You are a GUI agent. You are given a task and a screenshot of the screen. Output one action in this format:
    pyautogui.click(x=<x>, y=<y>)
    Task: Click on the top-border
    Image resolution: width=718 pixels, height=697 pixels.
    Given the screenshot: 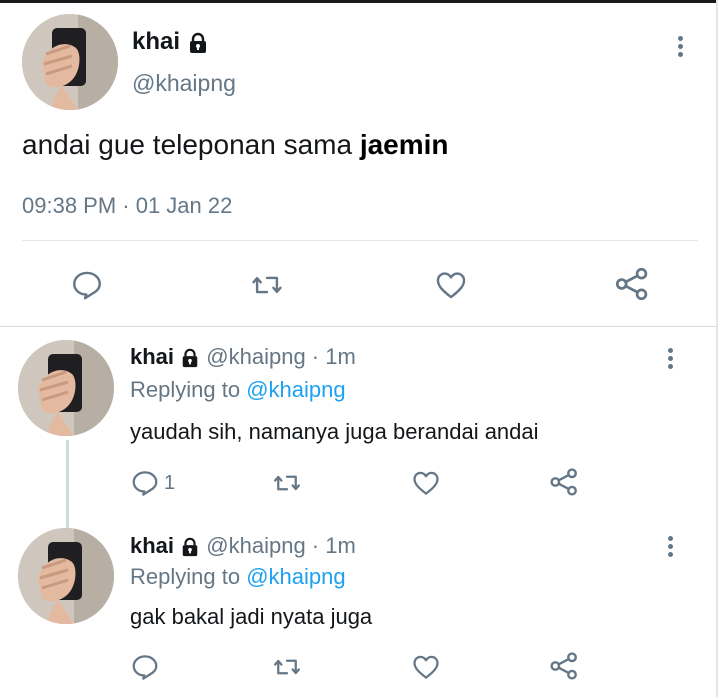 What is the action you would take?
    pyautogui.click(x=359, y=1)
    